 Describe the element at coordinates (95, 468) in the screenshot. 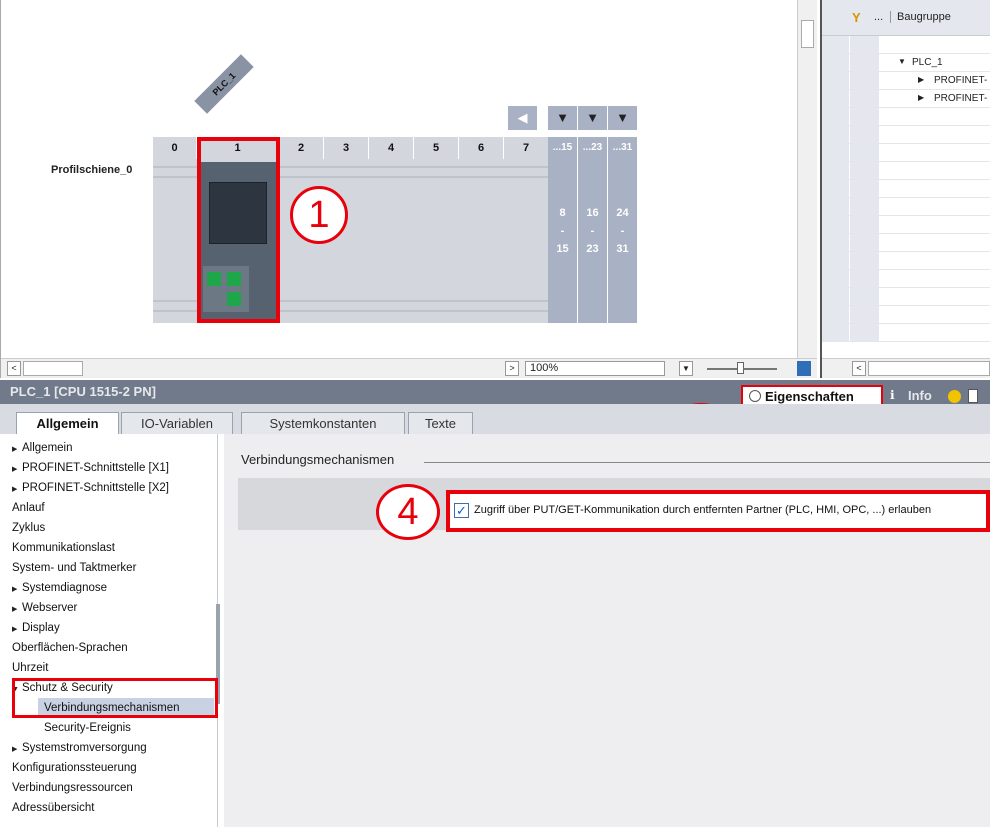

I see `nav-label: PROFINET-Schnittstelle [X1]` at that location.